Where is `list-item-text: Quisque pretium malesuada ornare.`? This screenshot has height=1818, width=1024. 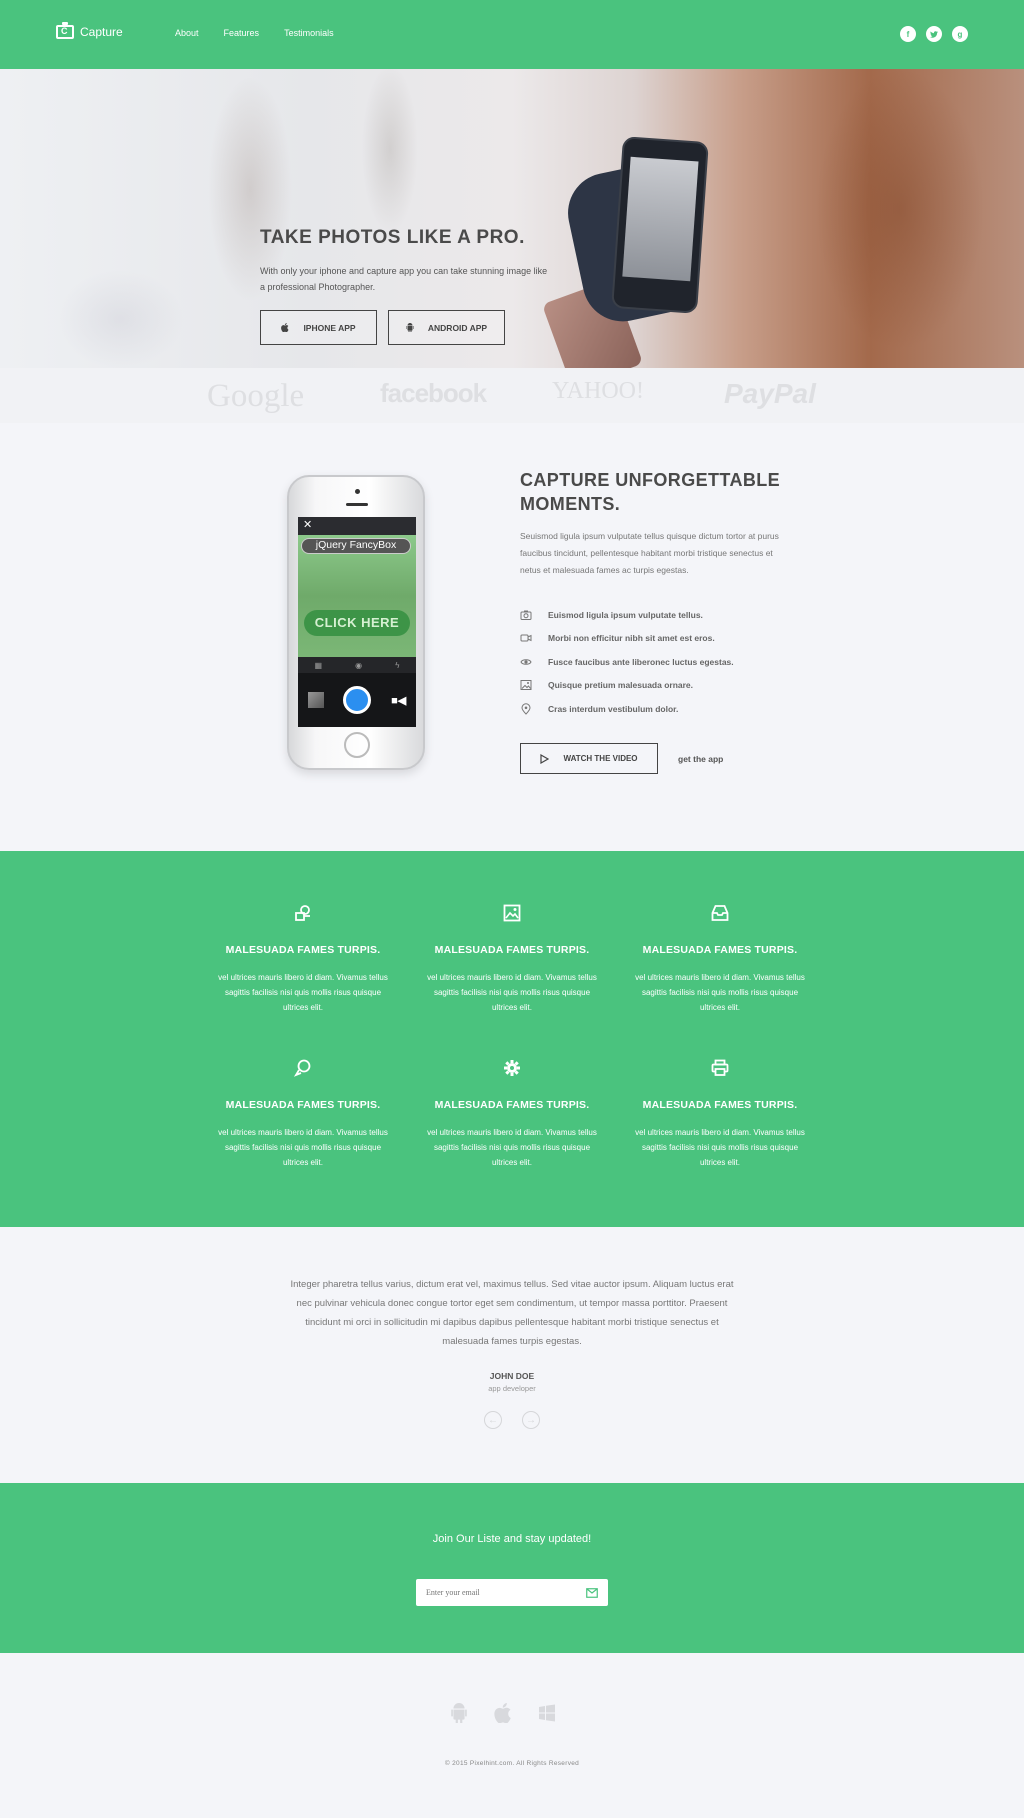
list-item-text: Quisque pretium malesuada ornare. is located at coordinates (621, 685).